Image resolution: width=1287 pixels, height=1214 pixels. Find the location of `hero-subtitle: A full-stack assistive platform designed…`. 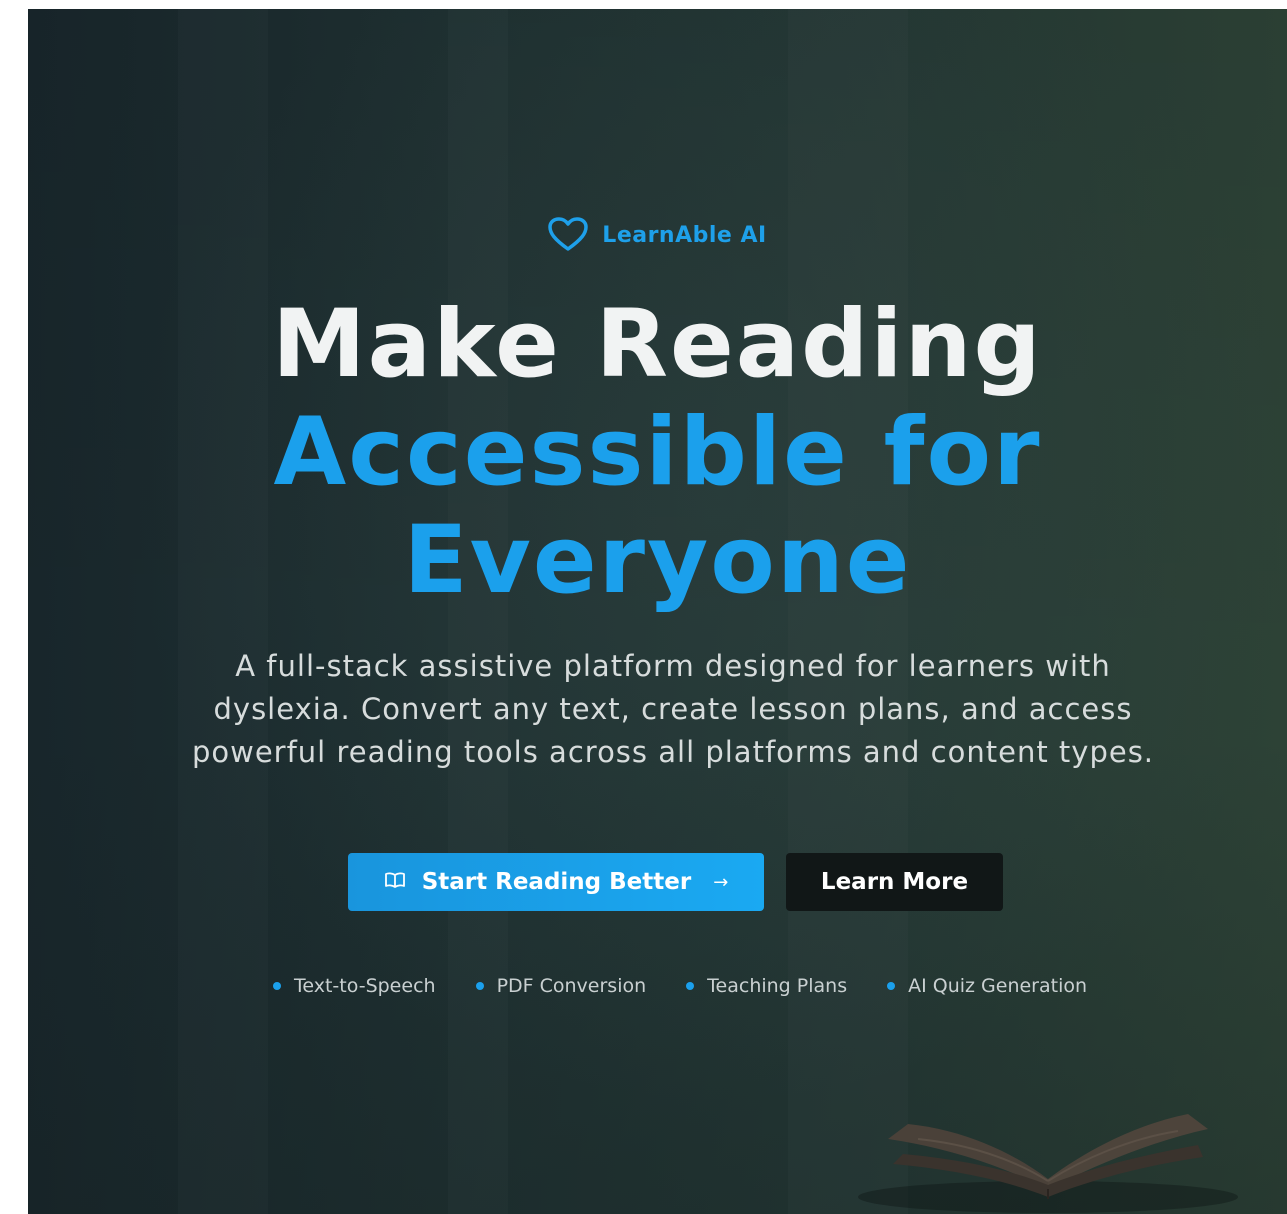

hero-subtitle: A full-stack assistive platform designed… is located at coordinates (673, 709).